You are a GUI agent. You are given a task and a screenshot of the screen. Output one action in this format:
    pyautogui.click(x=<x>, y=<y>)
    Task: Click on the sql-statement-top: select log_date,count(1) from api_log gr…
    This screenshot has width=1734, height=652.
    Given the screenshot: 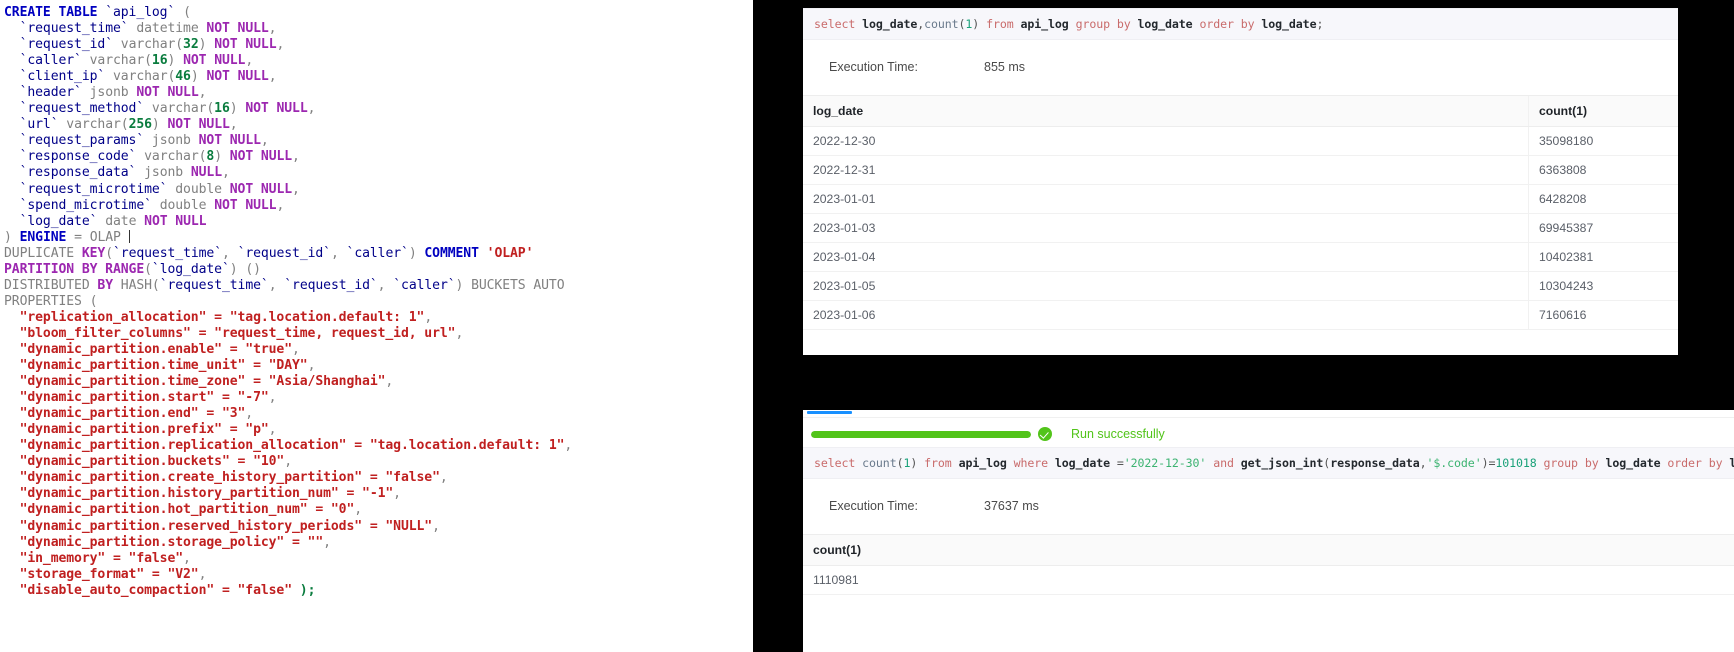 What is the action you would take?
    pyautogui.click(x=1240, y=24)
    